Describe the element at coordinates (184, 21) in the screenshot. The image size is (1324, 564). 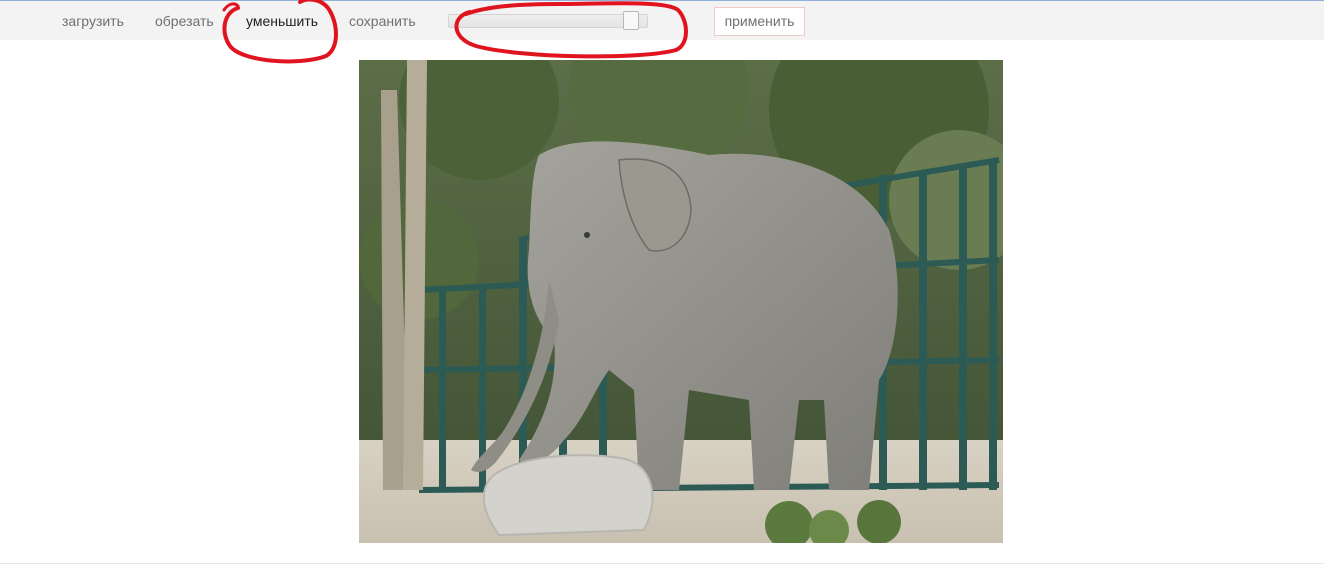
I see `crop-button: обрезать` at that location.